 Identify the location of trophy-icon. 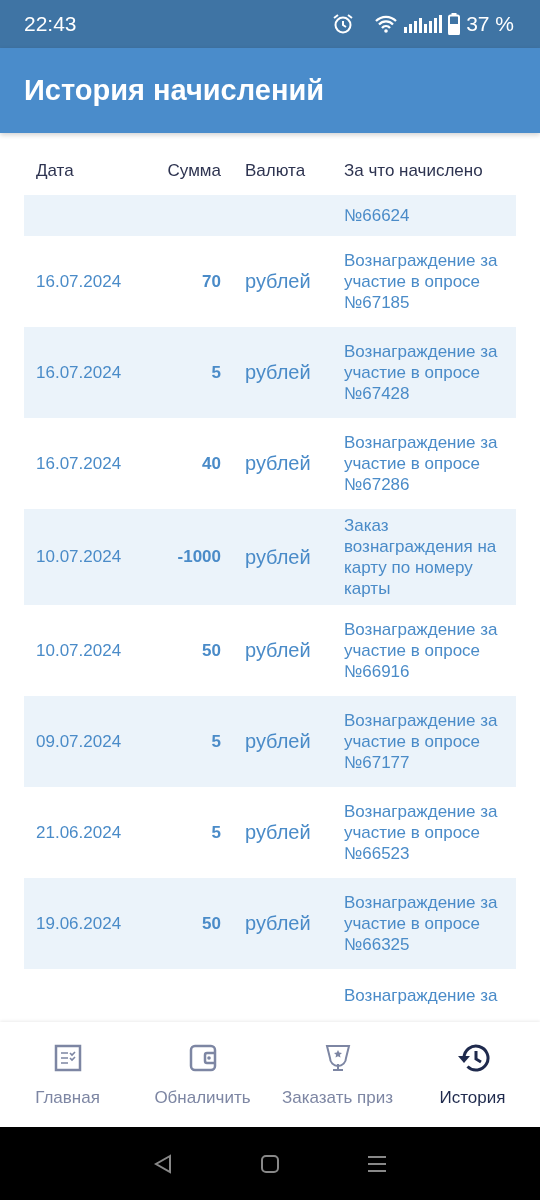
(337, 1057).